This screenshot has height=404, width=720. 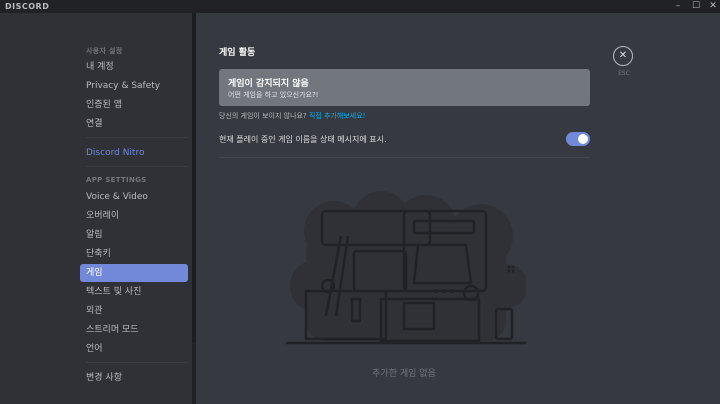 What do you see at coordinates (134, 124) in the screenshot?
I see `sidebar-item-connections: 연결` at bounding box center [134, 124].